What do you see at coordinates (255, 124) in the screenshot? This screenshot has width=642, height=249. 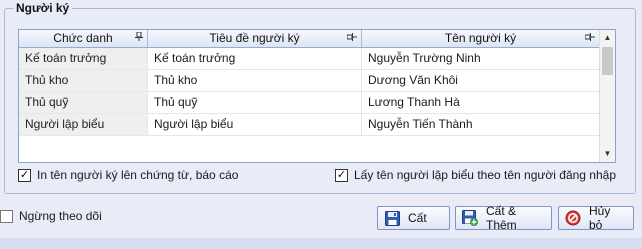 I see `cell-signer-title: Người lập biểu` at bounding box center [255, 124].